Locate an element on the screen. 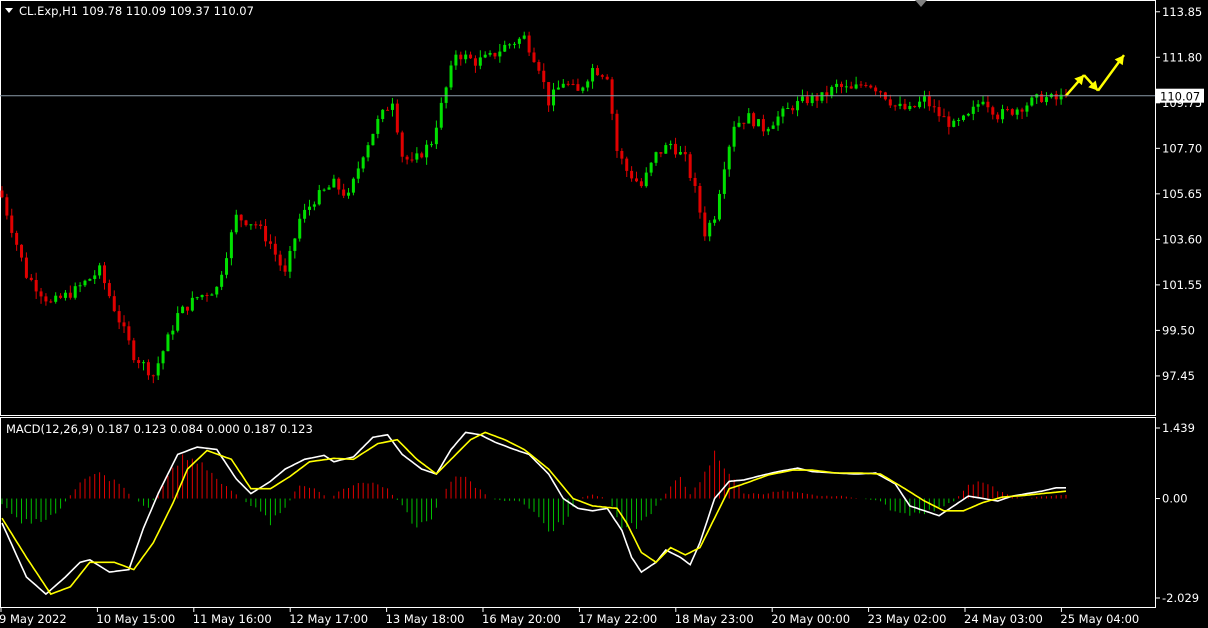  price-tag: 110.07 is located at coordinates (1180, 96).